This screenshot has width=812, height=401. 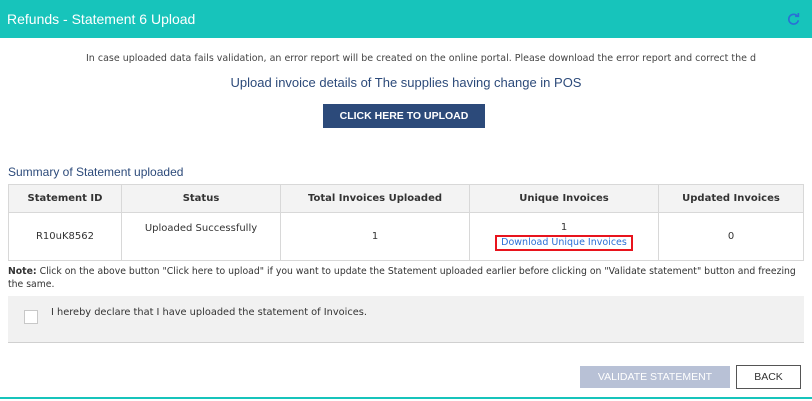 I want to click on summary-title: Summary of Statement uploaded, so click(x=96, y=172).